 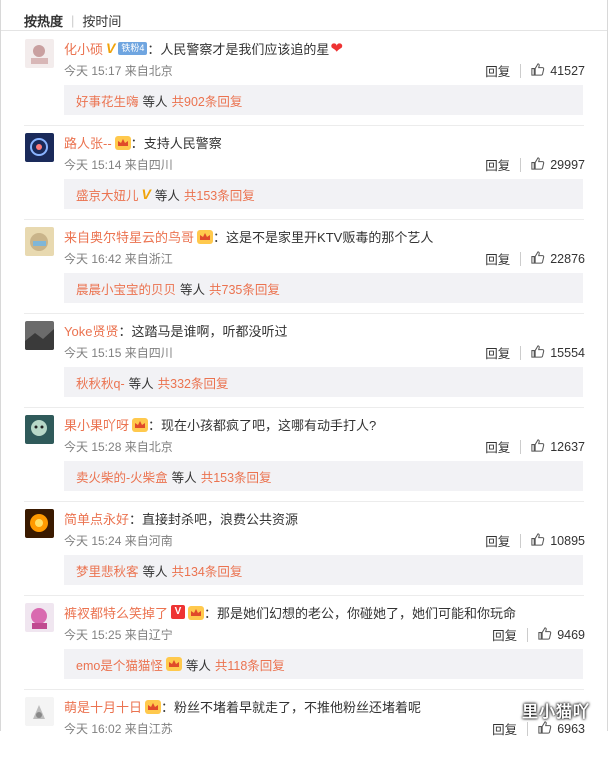 I want to click on sub-reply-count-link: 共134条回复, so click(x=207, y=570).